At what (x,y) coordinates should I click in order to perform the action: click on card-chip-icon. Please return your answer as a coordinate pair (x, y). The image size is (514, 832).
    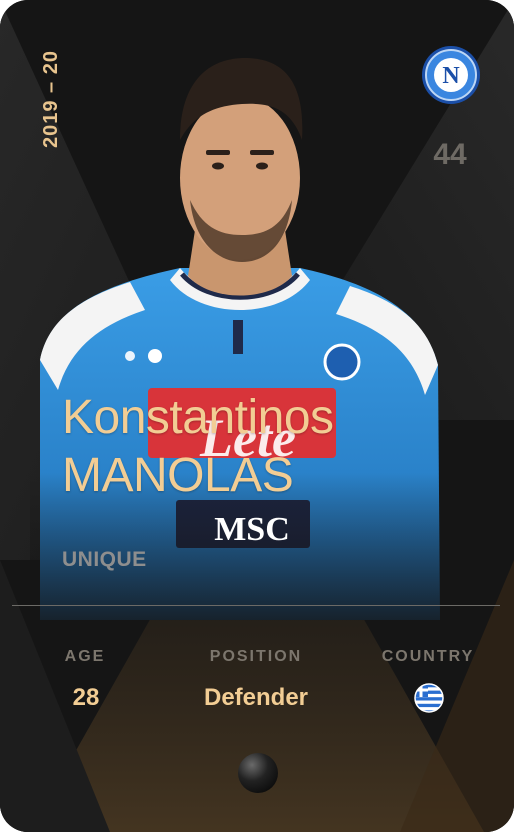
    Looking at the image, I should click on (258, 773).